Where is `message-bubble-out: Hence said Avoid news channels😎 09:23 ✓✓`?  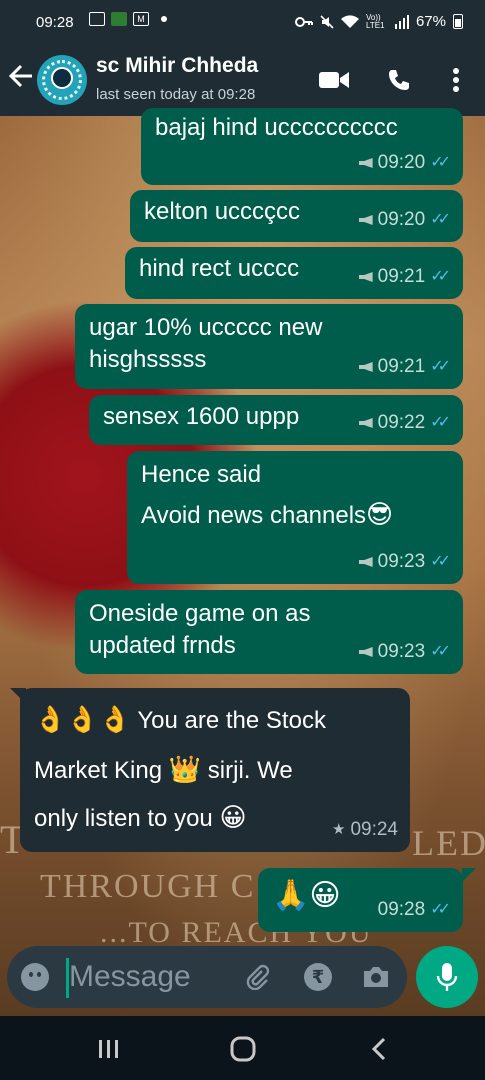
message-bubble-out: Hence said Avoid news channels😎 09:23 ✓✓ is located at coordinates (295, 517).